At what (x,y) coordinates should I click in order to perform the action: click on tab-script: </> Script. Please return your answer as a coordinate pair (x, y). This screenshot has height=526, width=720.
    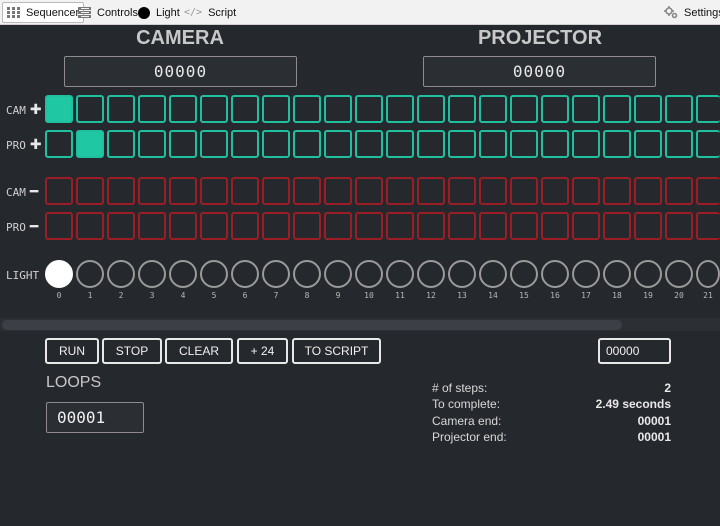
    Looking at the image, I should click on (210, 12).